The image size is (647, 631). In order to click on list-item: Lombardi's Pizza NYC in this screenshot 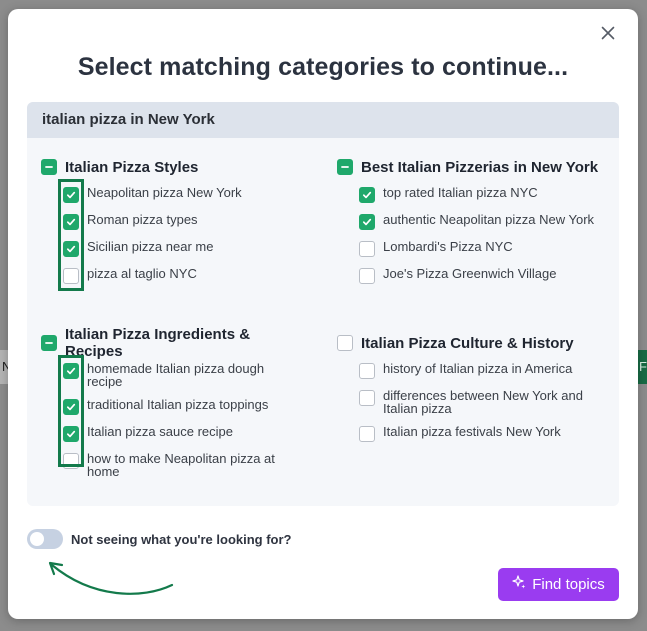, I will do `click(483, 248)`.